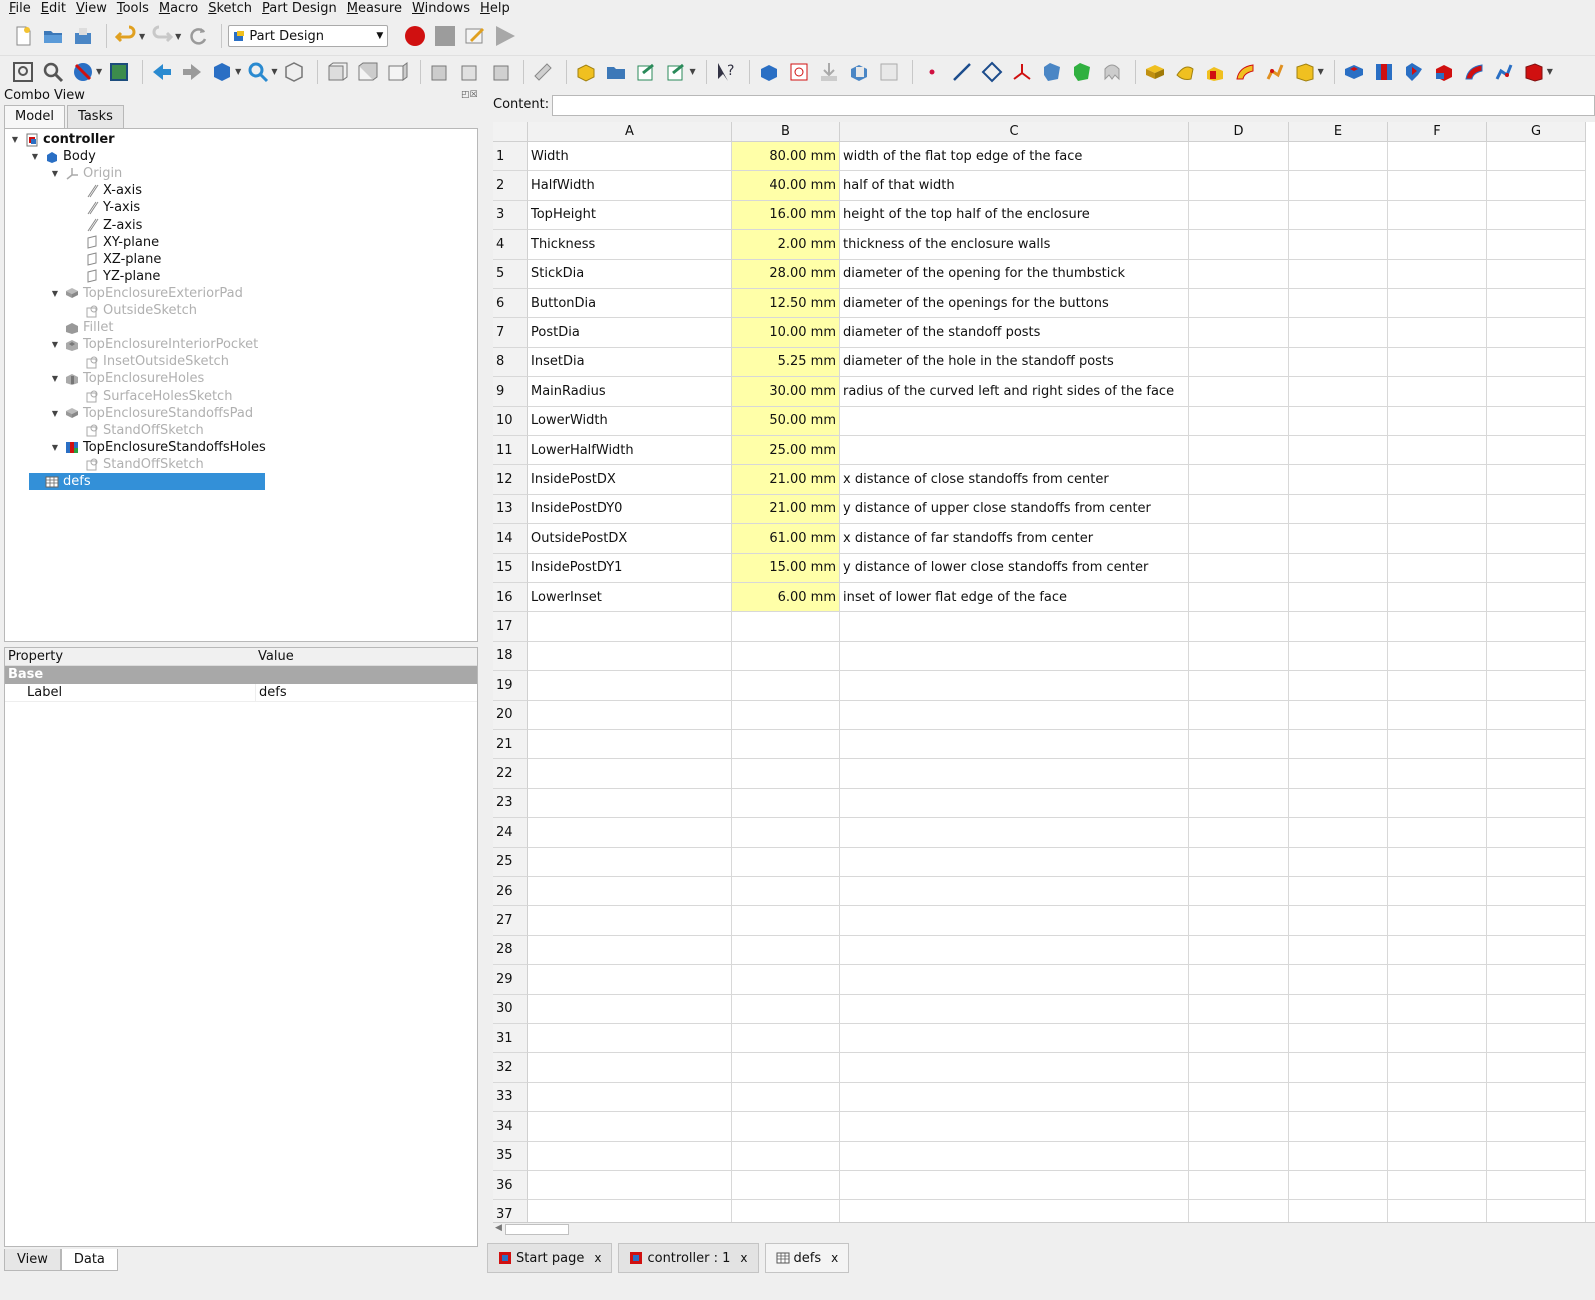 Image resolution: width=1595 pixels, height=1300 pixels. Describe the element at coordinates (89, 1260) in the screenshot. I see `tab-data: Data` at that location.